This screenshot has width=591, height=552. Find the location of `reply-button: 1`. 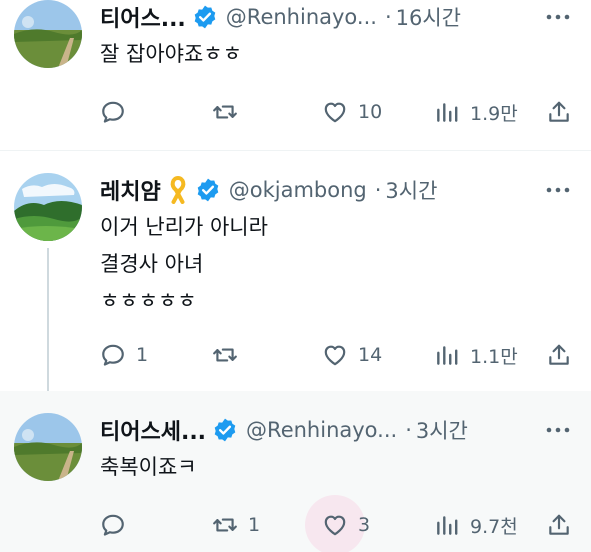

reply-button: 1 is located at coordinates (124, 355).